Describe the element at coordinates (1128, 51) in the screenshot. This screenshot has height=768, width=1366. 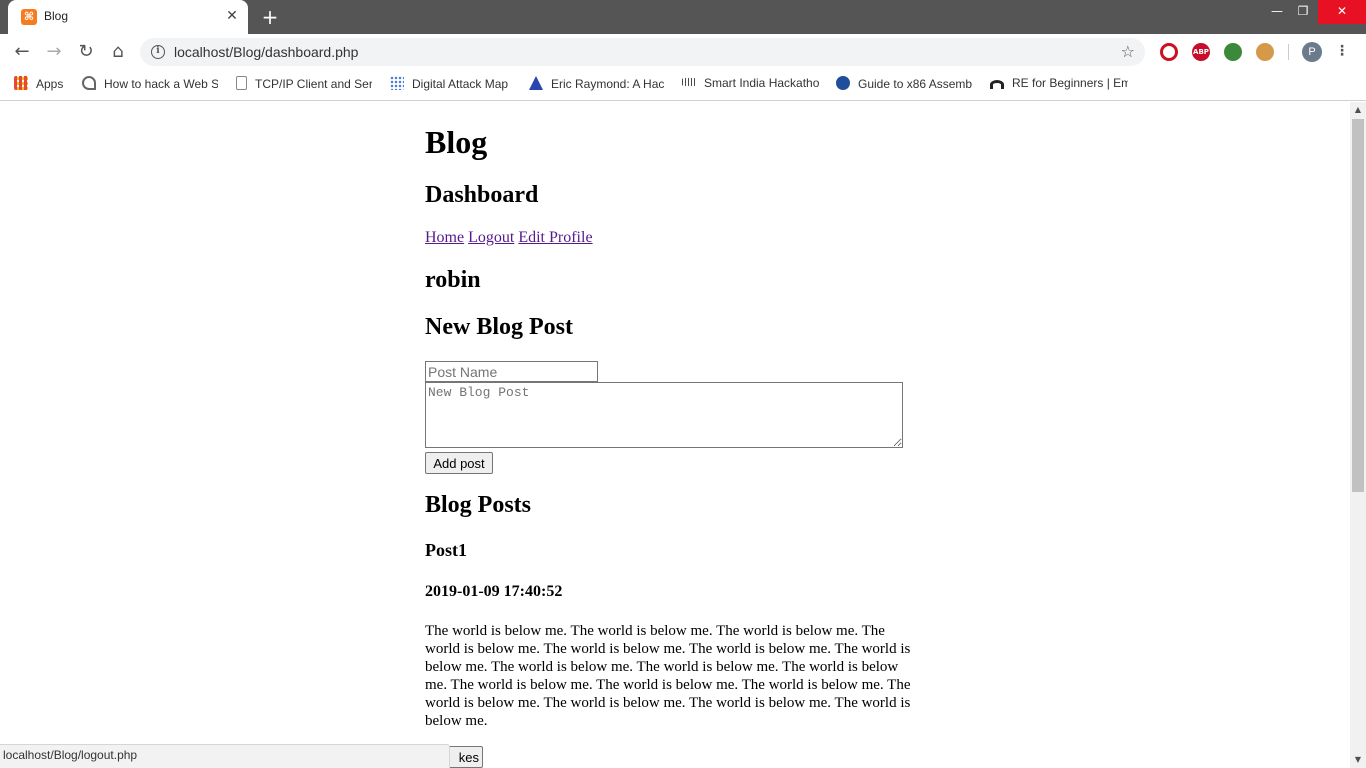
I see `bookmark-star-icon: ☆` at that location.